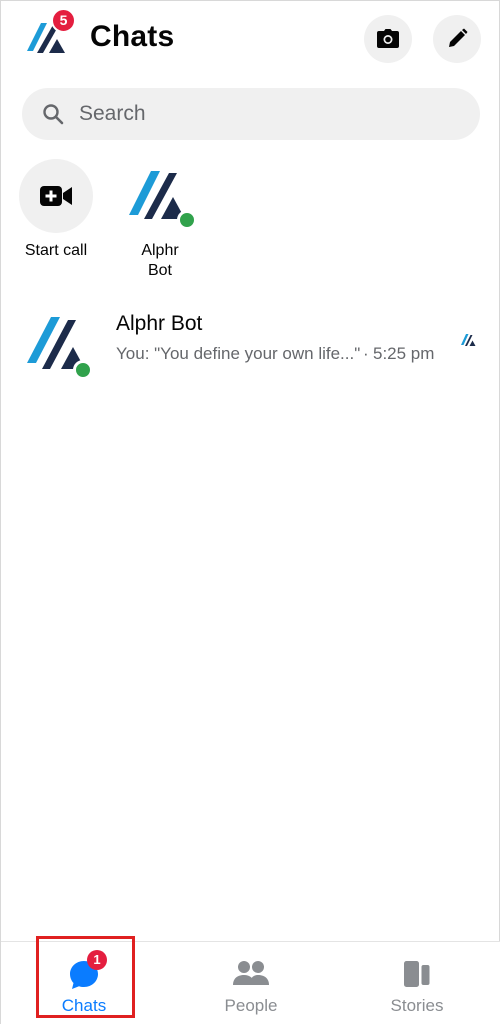 This screenshot has height=1024, width=500. I want to click on tab-chats: 1 Chats, so click(84, 983).